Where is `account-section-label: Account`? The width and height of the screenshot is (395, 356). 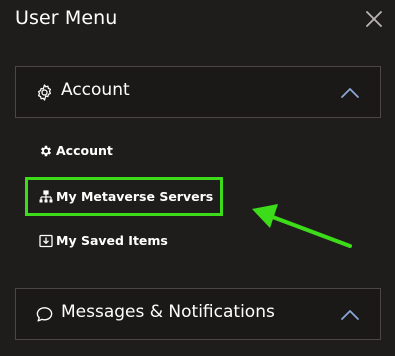
account-section-label: Account is located at coordinates (95, 90).